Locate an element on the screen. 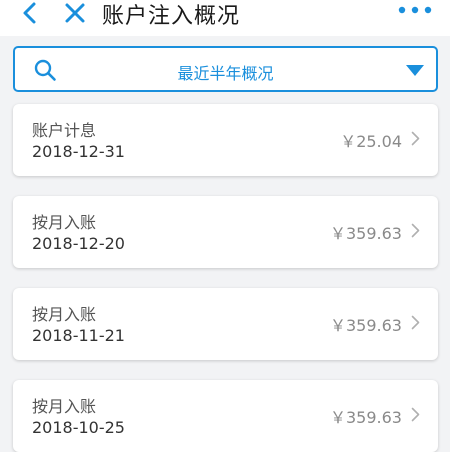  record-date: 2018-12-31 is located at coordinates (78, 151).